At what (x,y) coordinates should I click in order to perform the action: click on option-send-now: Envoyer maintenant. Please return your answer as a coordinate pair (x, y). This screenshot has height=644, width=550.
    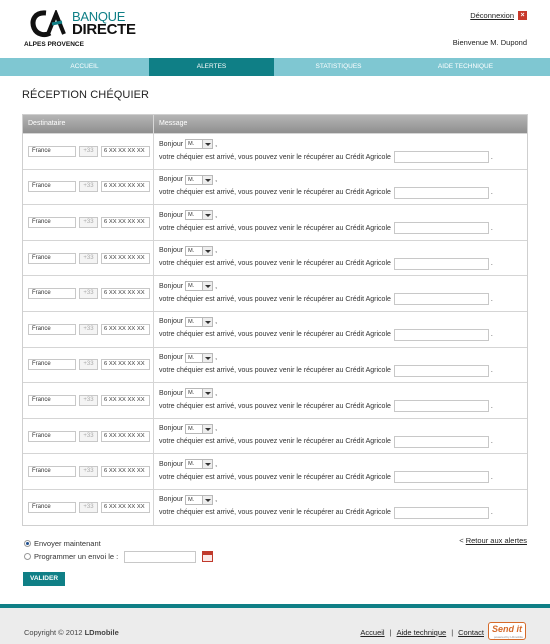
    Looking at the image, I should click on (118, 543).